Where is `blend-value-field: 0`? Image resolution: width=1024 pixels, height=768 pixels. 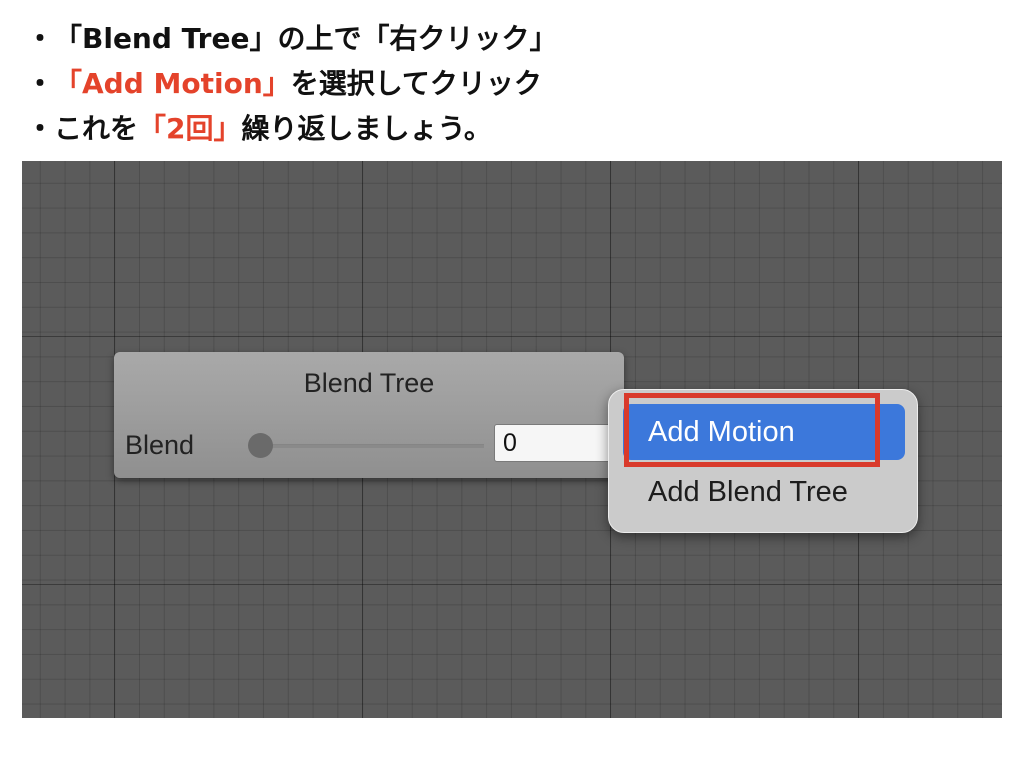
blend-value-field: 0 is located at coordinates (554, 443).